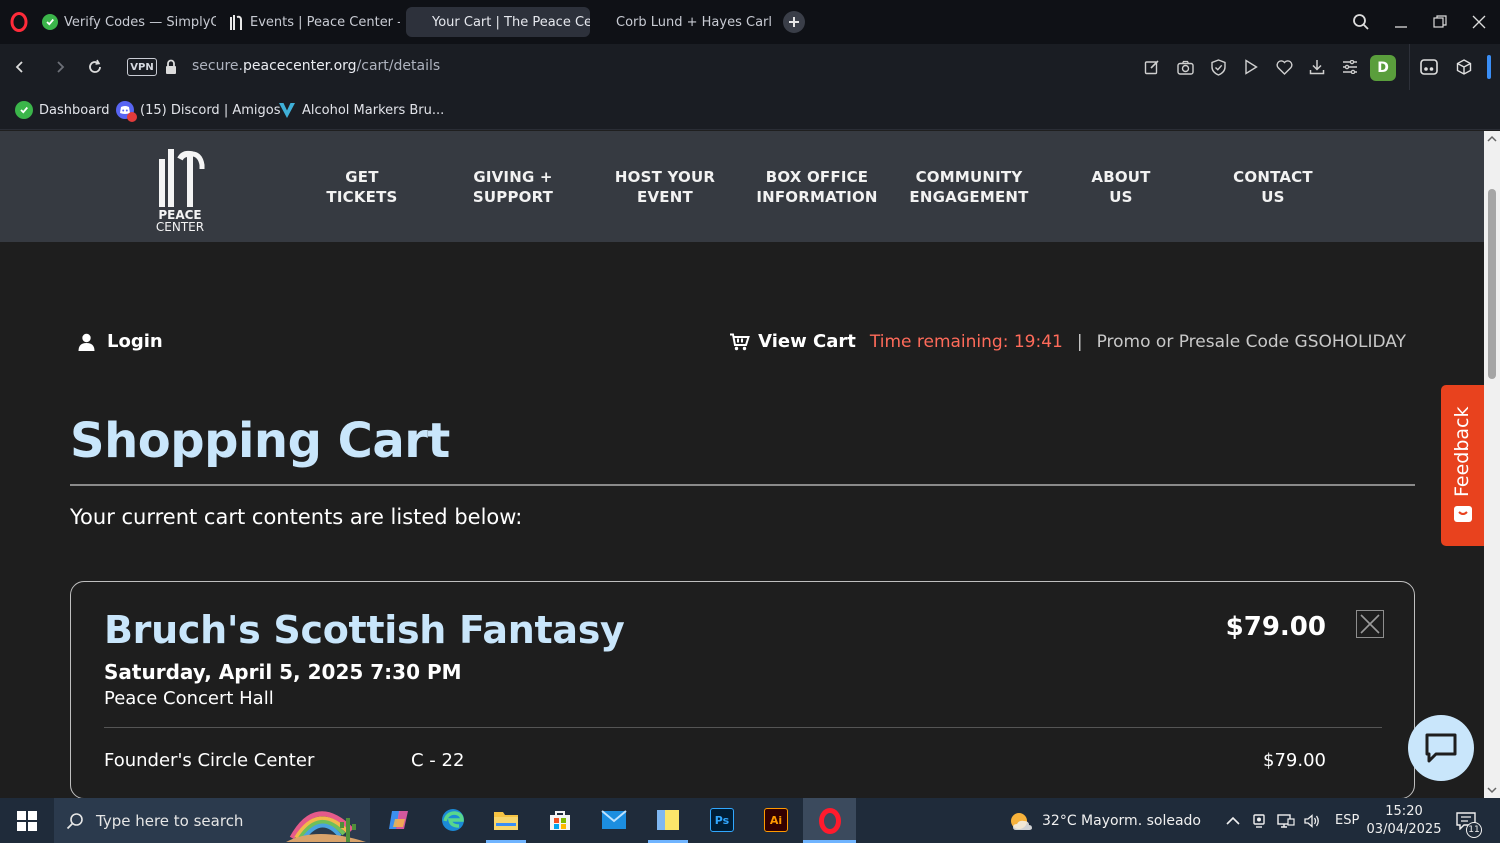 The image size is (1500, 843). Describe the element at coordinates (1492, 790) in the screenshot. I see `scroll-down-arrow-icon` at that location.